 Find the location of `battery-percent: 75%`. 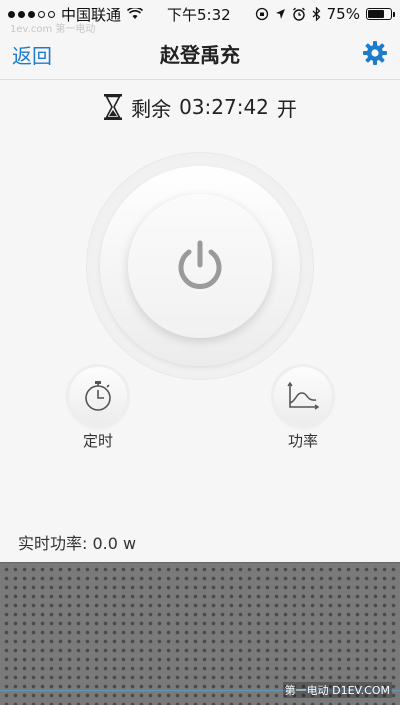

battery-percent: 75% is located at coordinates (343, 14).